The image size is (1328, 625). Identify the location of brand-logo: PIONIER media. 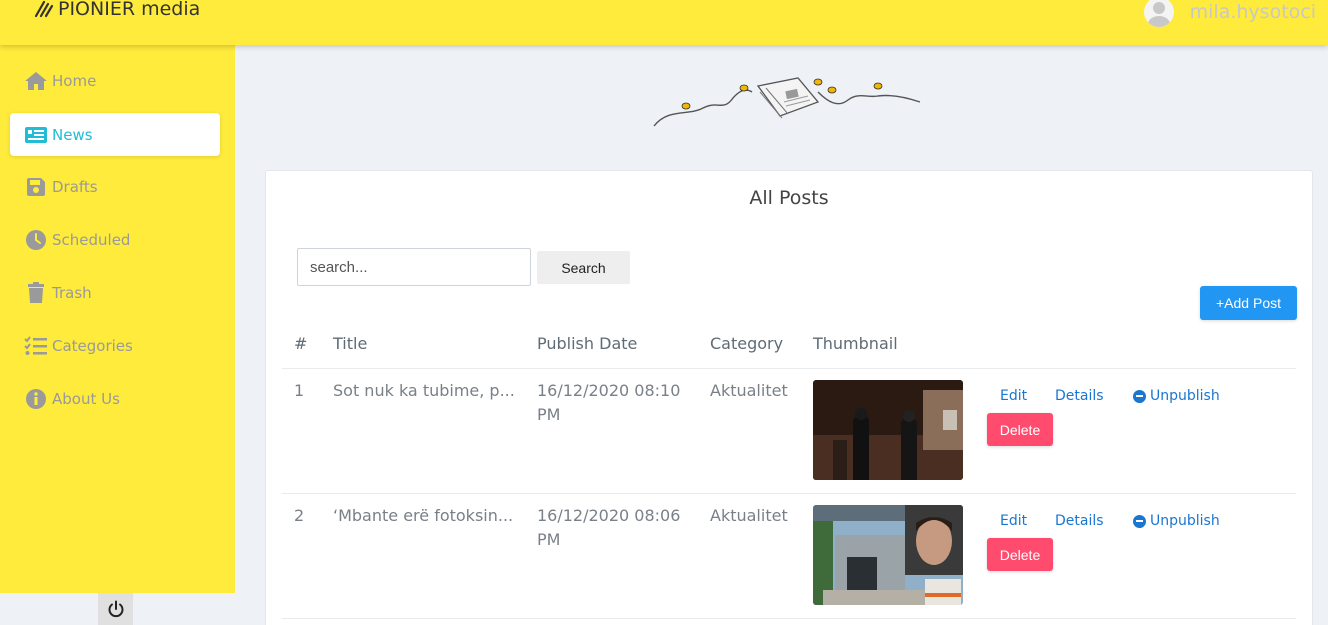
(117, 10).